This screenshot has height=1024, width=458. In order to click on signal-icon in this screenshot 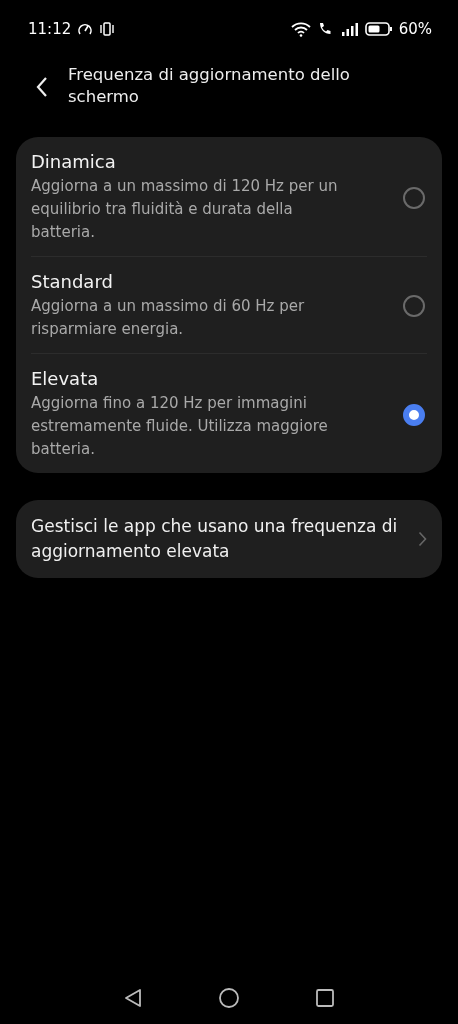, I will do `click(349, 29)`.